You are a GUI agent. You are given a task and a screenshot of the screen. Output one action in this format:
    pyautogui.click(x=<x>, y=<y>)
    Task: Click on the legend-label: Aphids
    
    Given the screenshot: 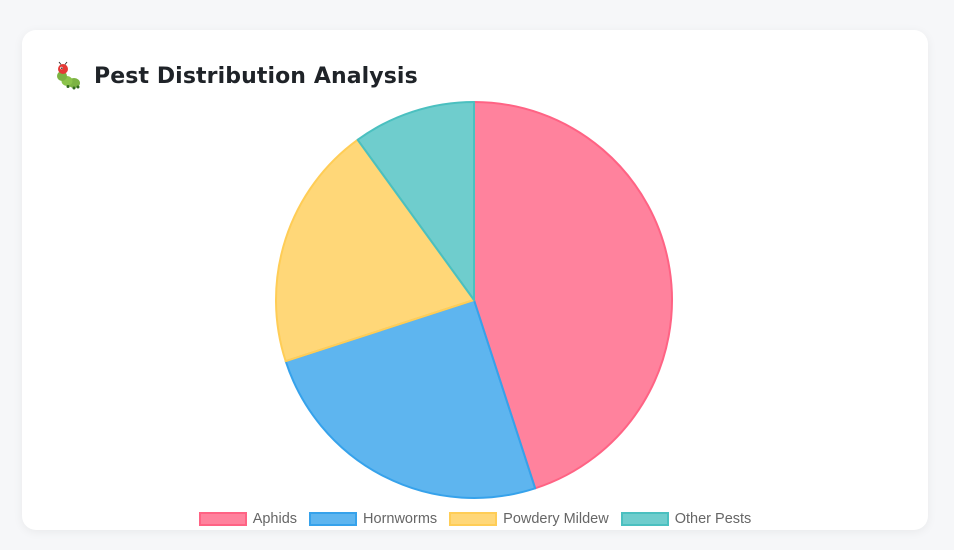 What is the action you would take?
    pyautogui.click(x=275, y=519)
    